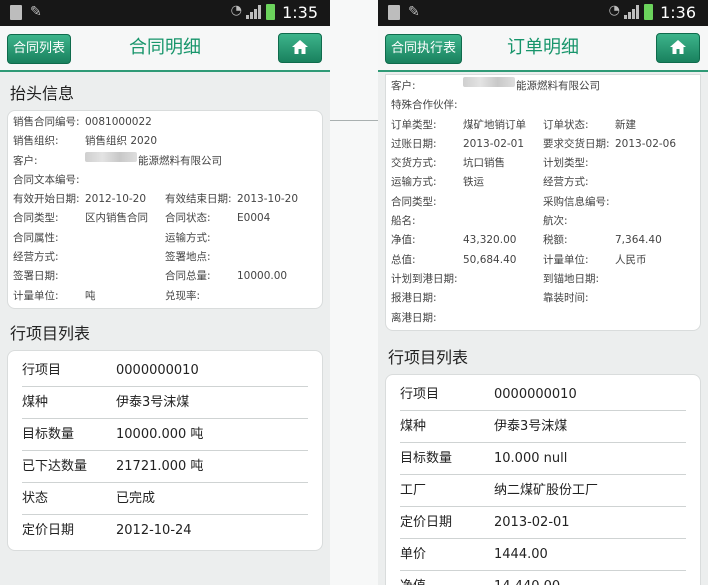  I want to click on header-field: 运输方式:, so click(241, 238).